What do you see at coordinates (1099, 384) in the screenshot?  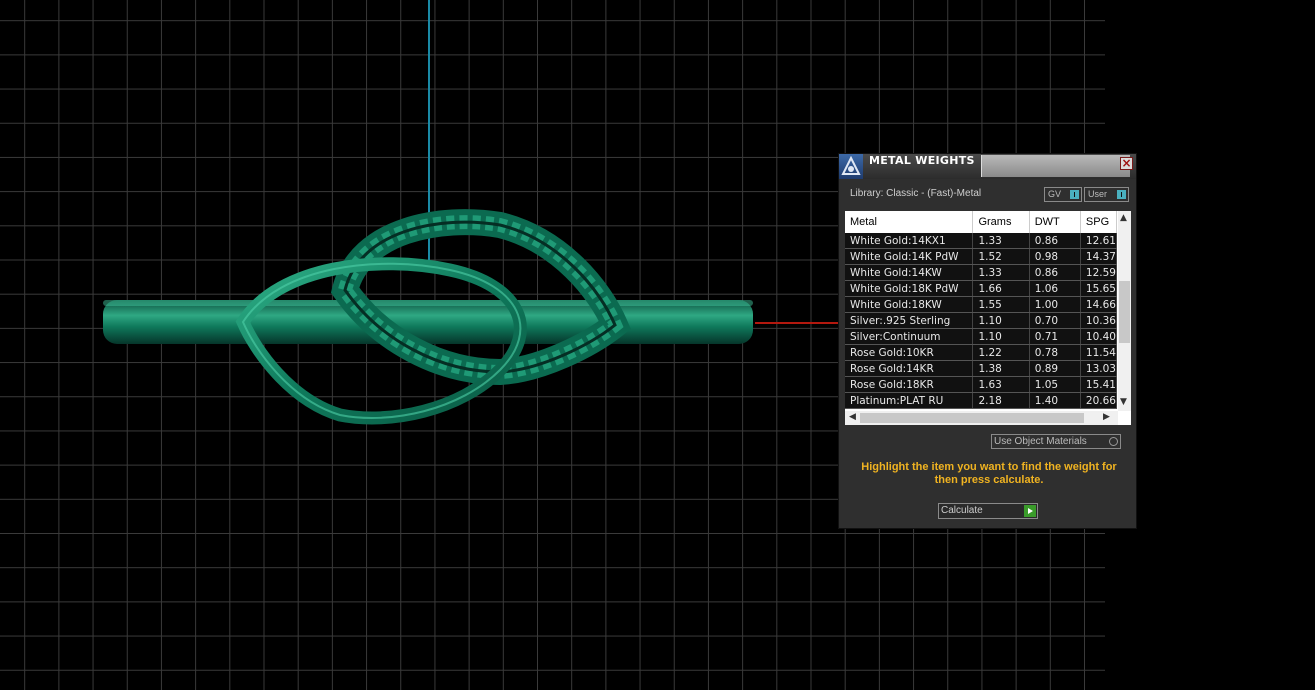 I see `spg-cell: 15.41` at bounding box center [1099, 384].